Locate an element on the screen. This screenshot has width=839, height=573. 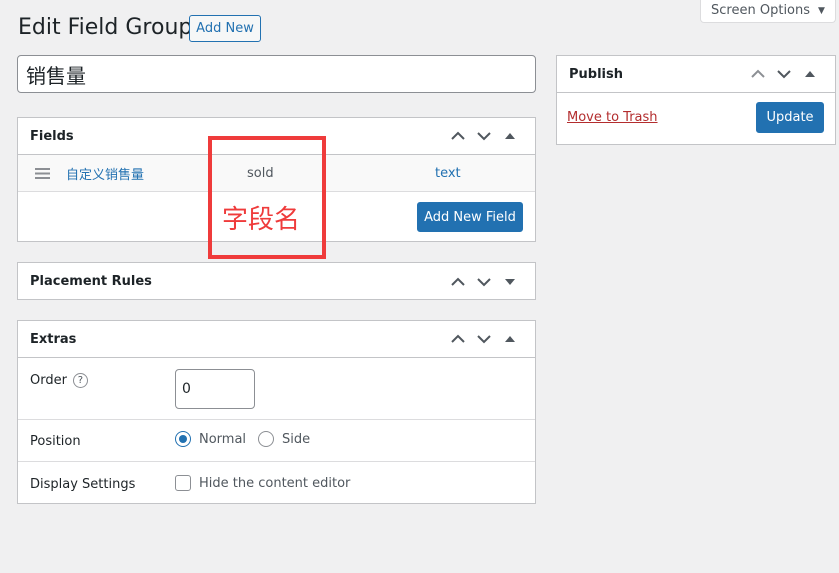
add-new-button: Add New is located at coordinates (225, 28).